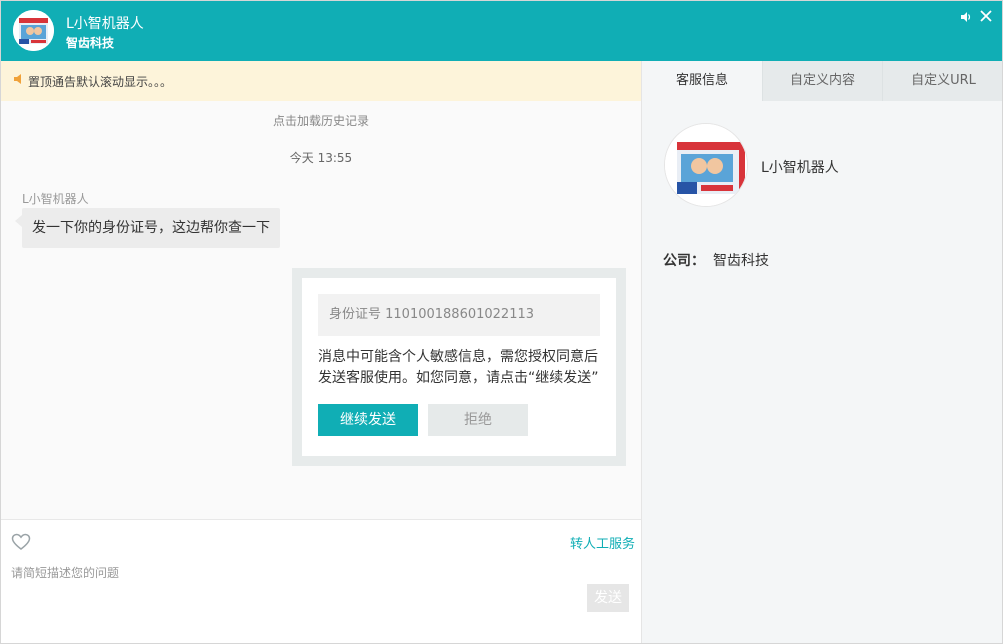 Image resolution: width=1003 pixels, height=644 pixels. Describe the element at coordinates (321, 120) in the screenshot. I see `load-history-link: 点击加载历史记录` at that location.